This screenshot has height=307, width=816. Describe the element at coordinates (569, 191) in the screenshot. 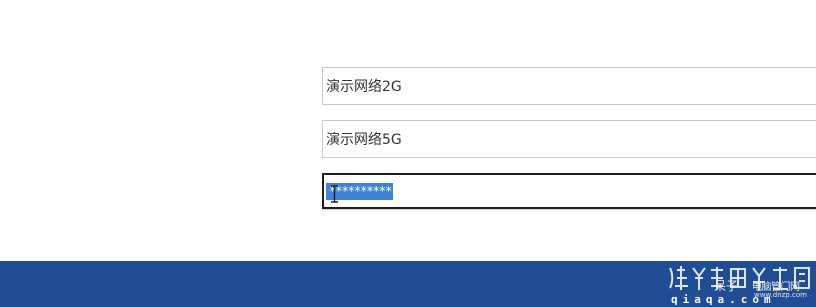

I see `password-field: **********` at that location.